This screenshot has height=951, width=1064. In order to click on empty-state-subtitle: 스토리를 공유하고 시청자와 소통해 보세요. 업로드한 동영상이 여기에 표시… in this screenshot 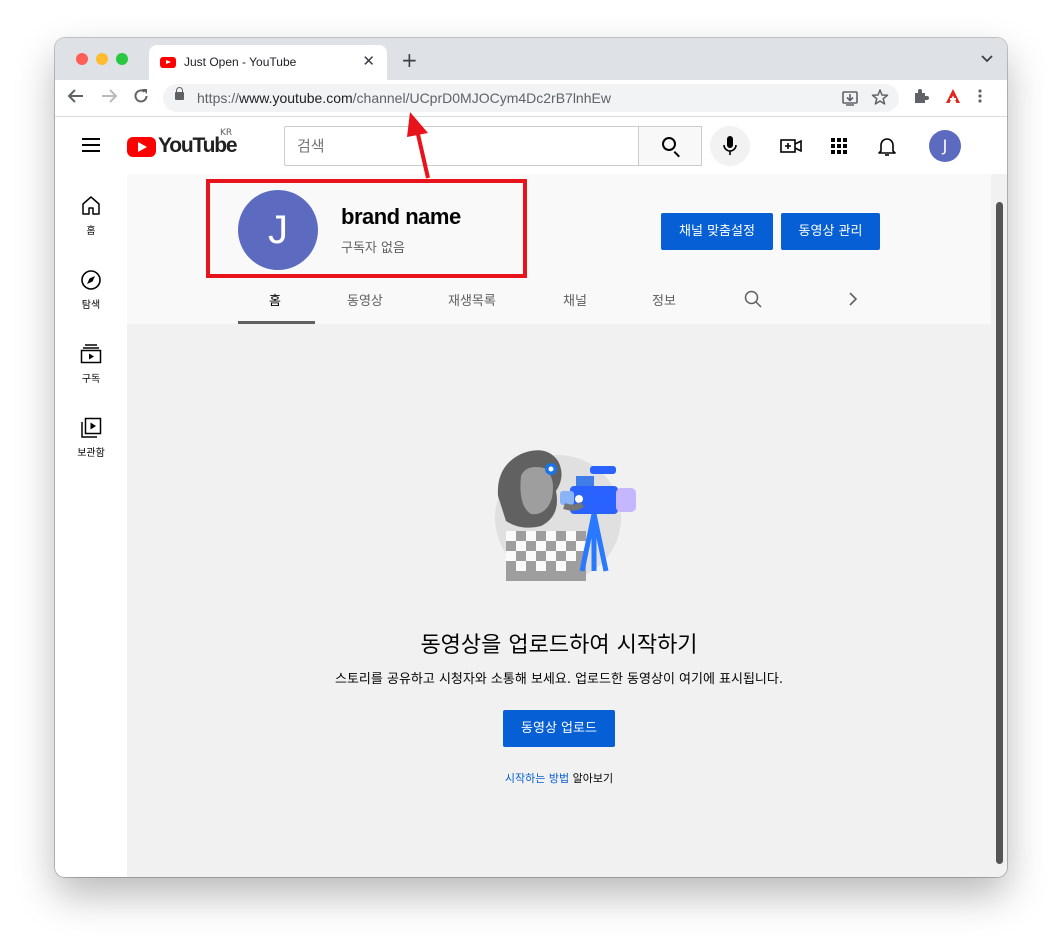, I will do `click(559, 679)`.